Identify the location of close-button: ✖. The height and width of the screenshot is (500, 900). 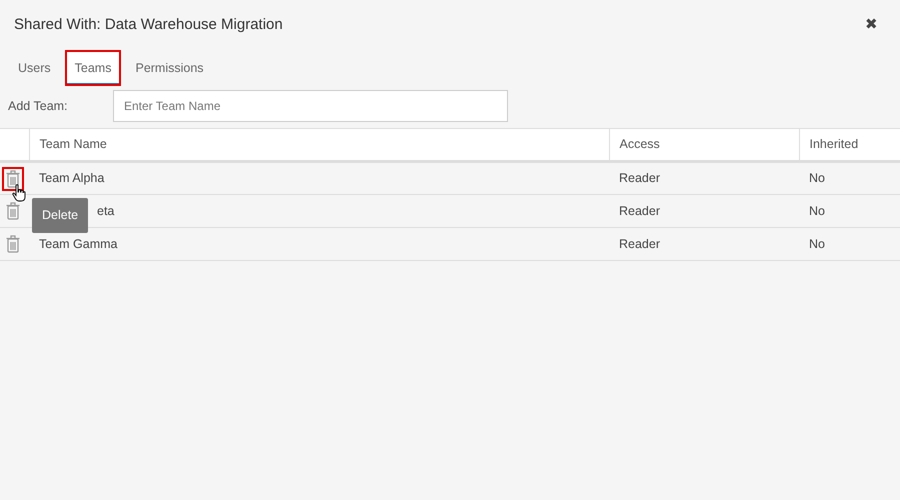
(871, 25).